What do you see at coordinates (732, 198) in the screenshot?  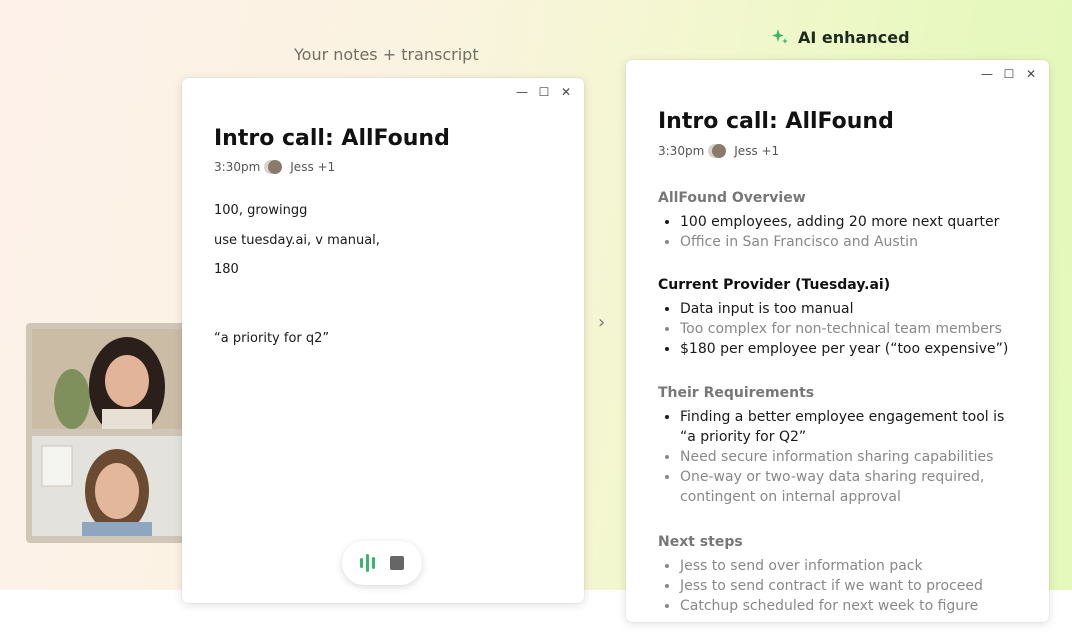 I see `section-heading: AllFound Overview` at bounding box center [732, 198].